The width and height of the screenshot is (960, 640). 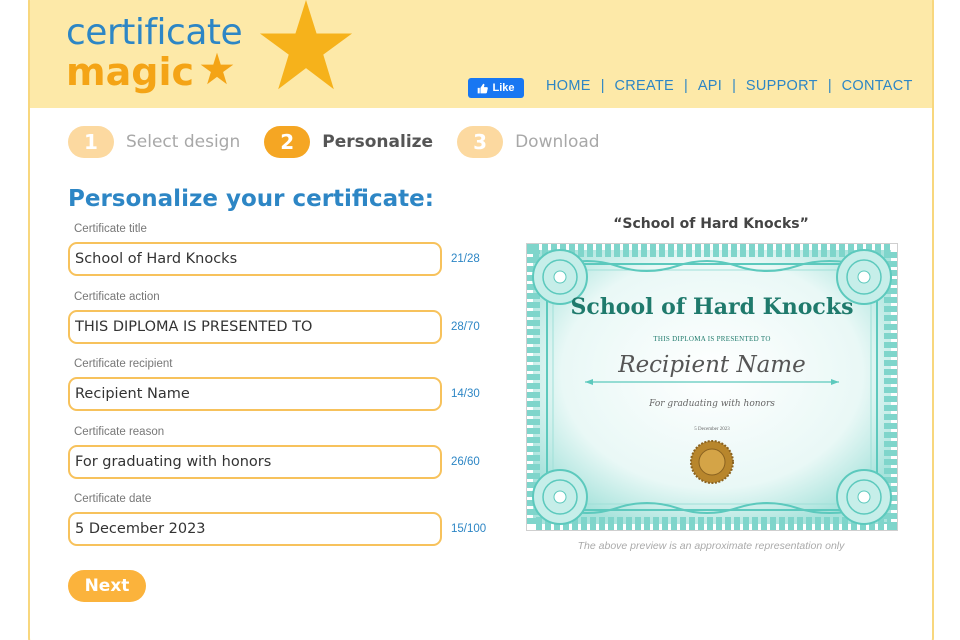 I want to click on field-label: Certificate date, so click(x=113, y=499).